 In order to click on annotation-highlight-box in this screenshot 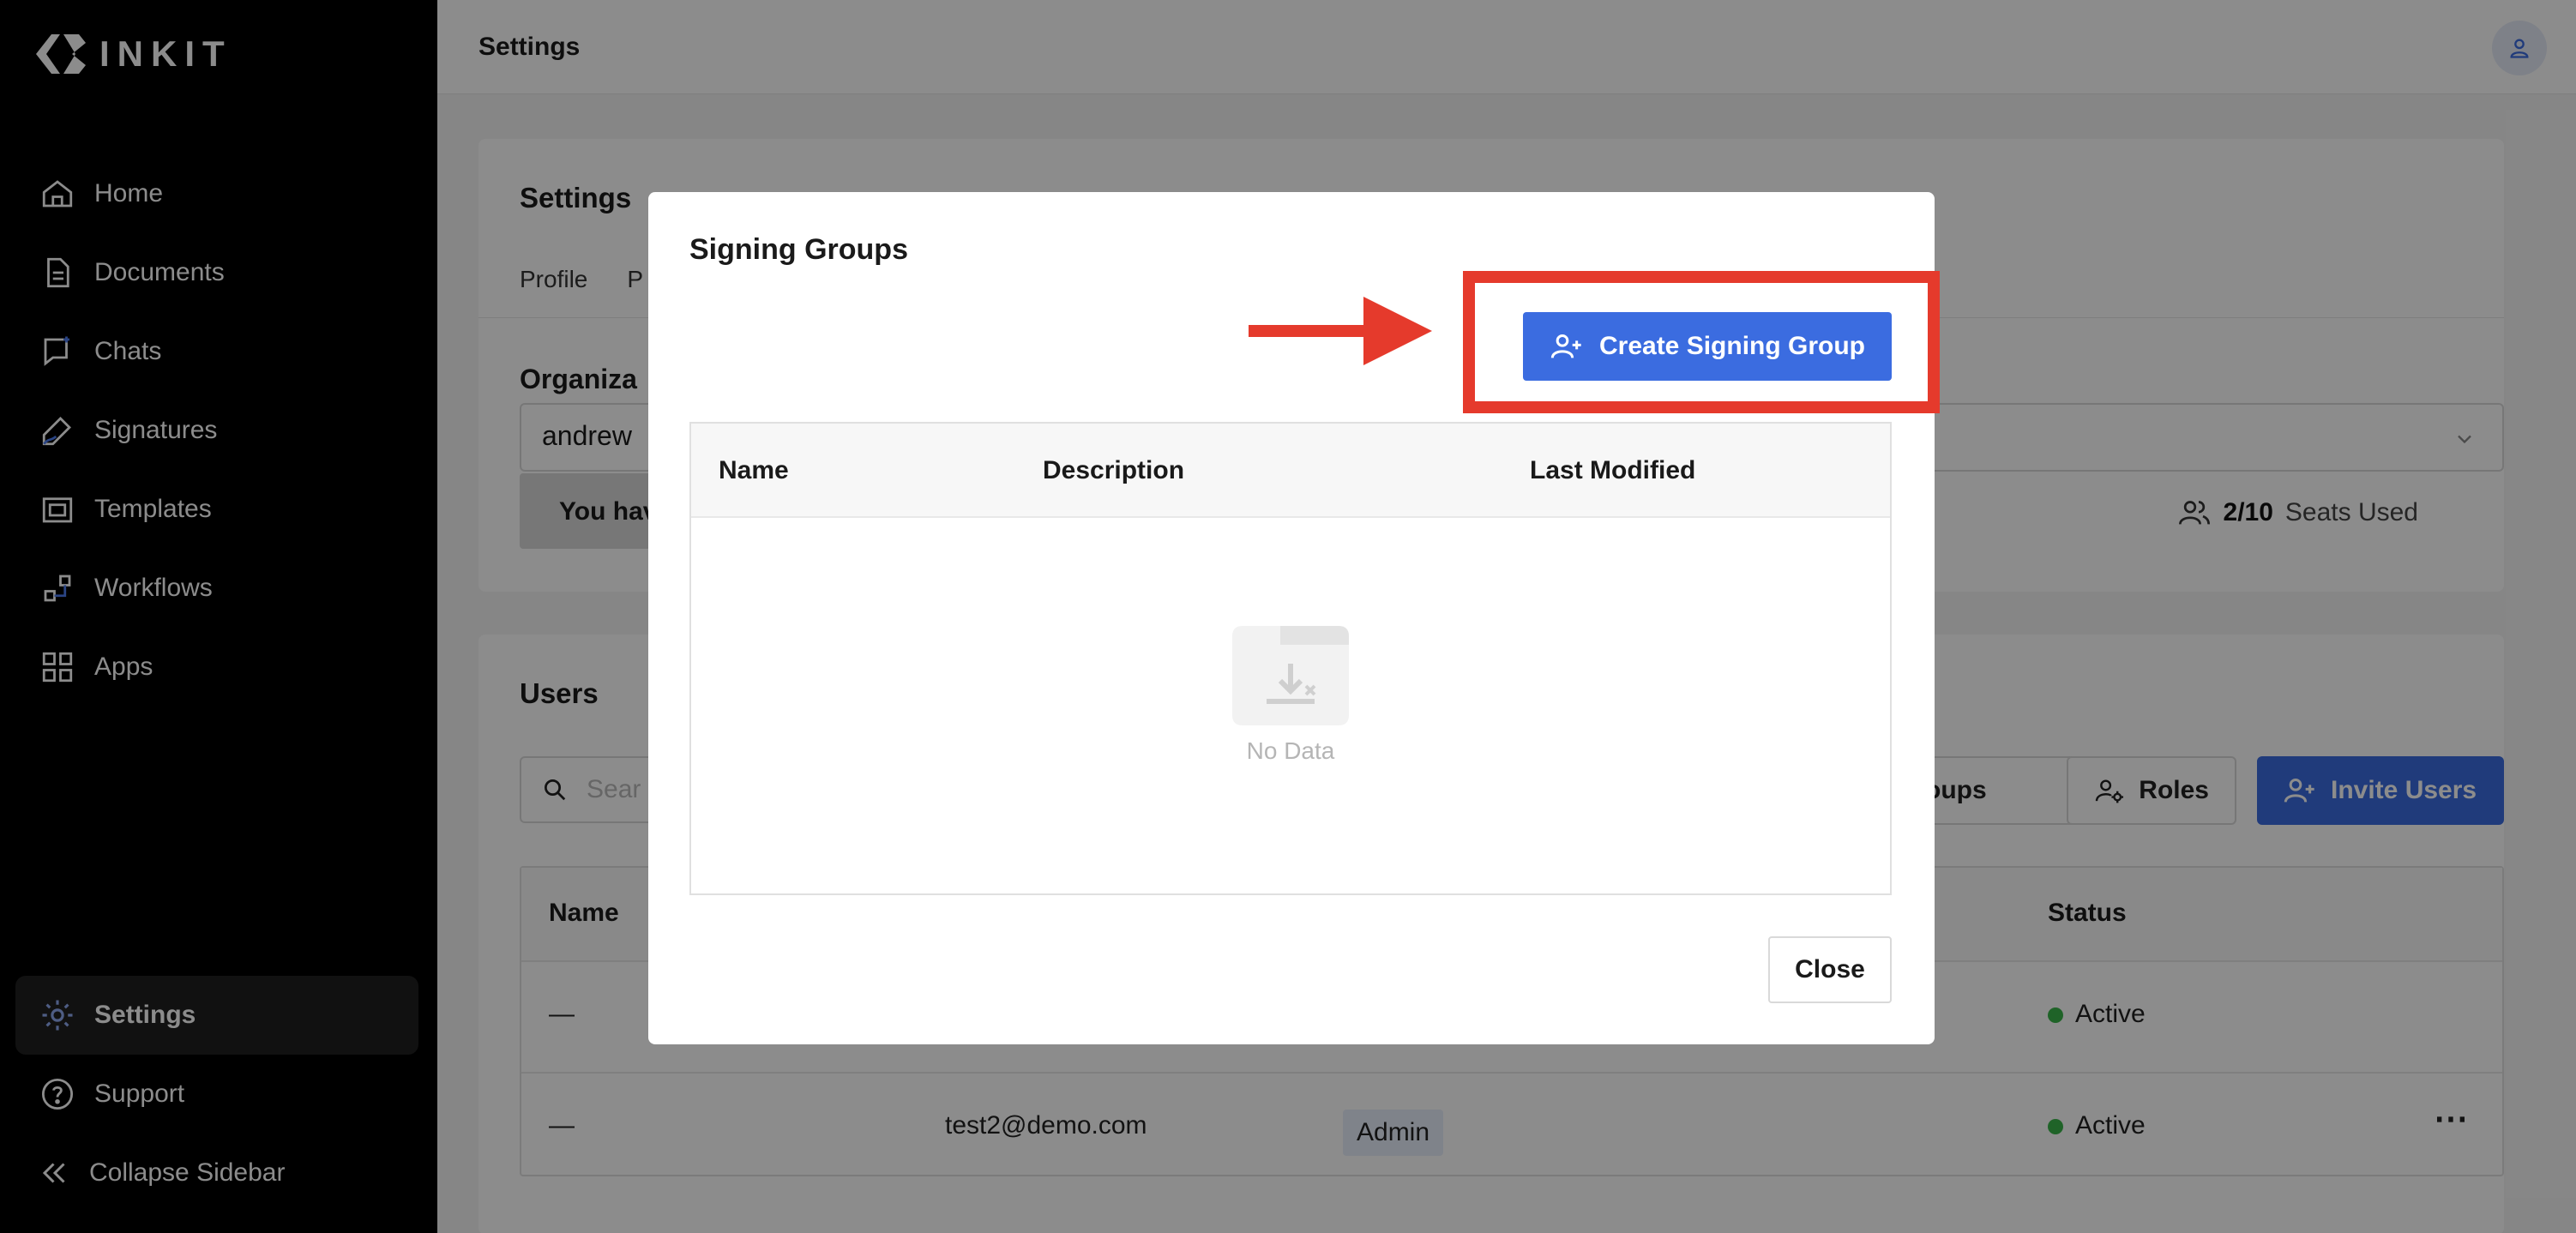, I will do `click(1701, 342)`.